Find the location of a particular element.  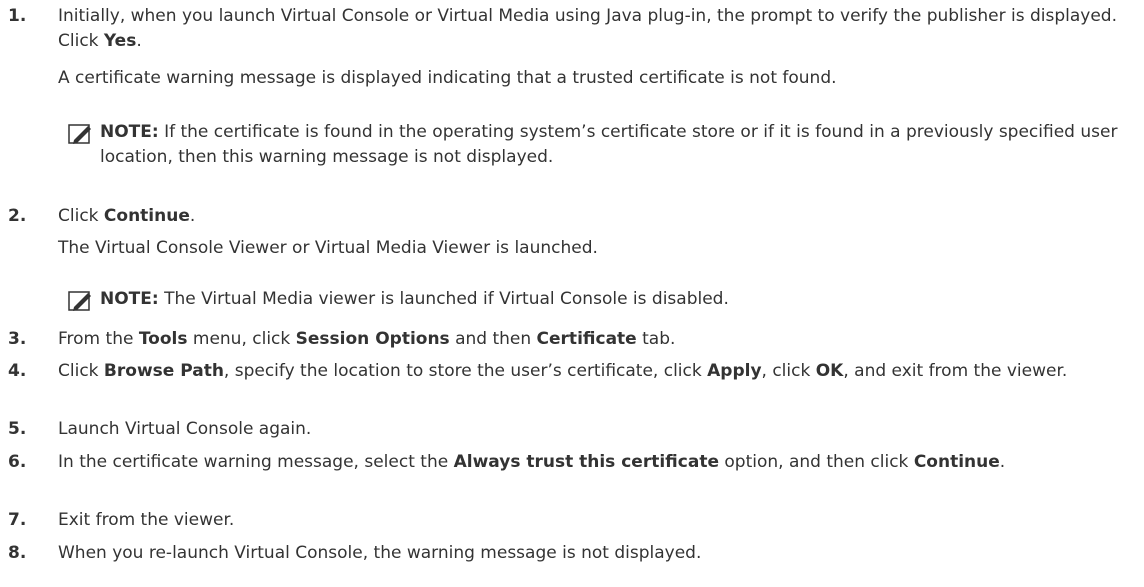

step-number: 7. is located at coordinates (17, 520).